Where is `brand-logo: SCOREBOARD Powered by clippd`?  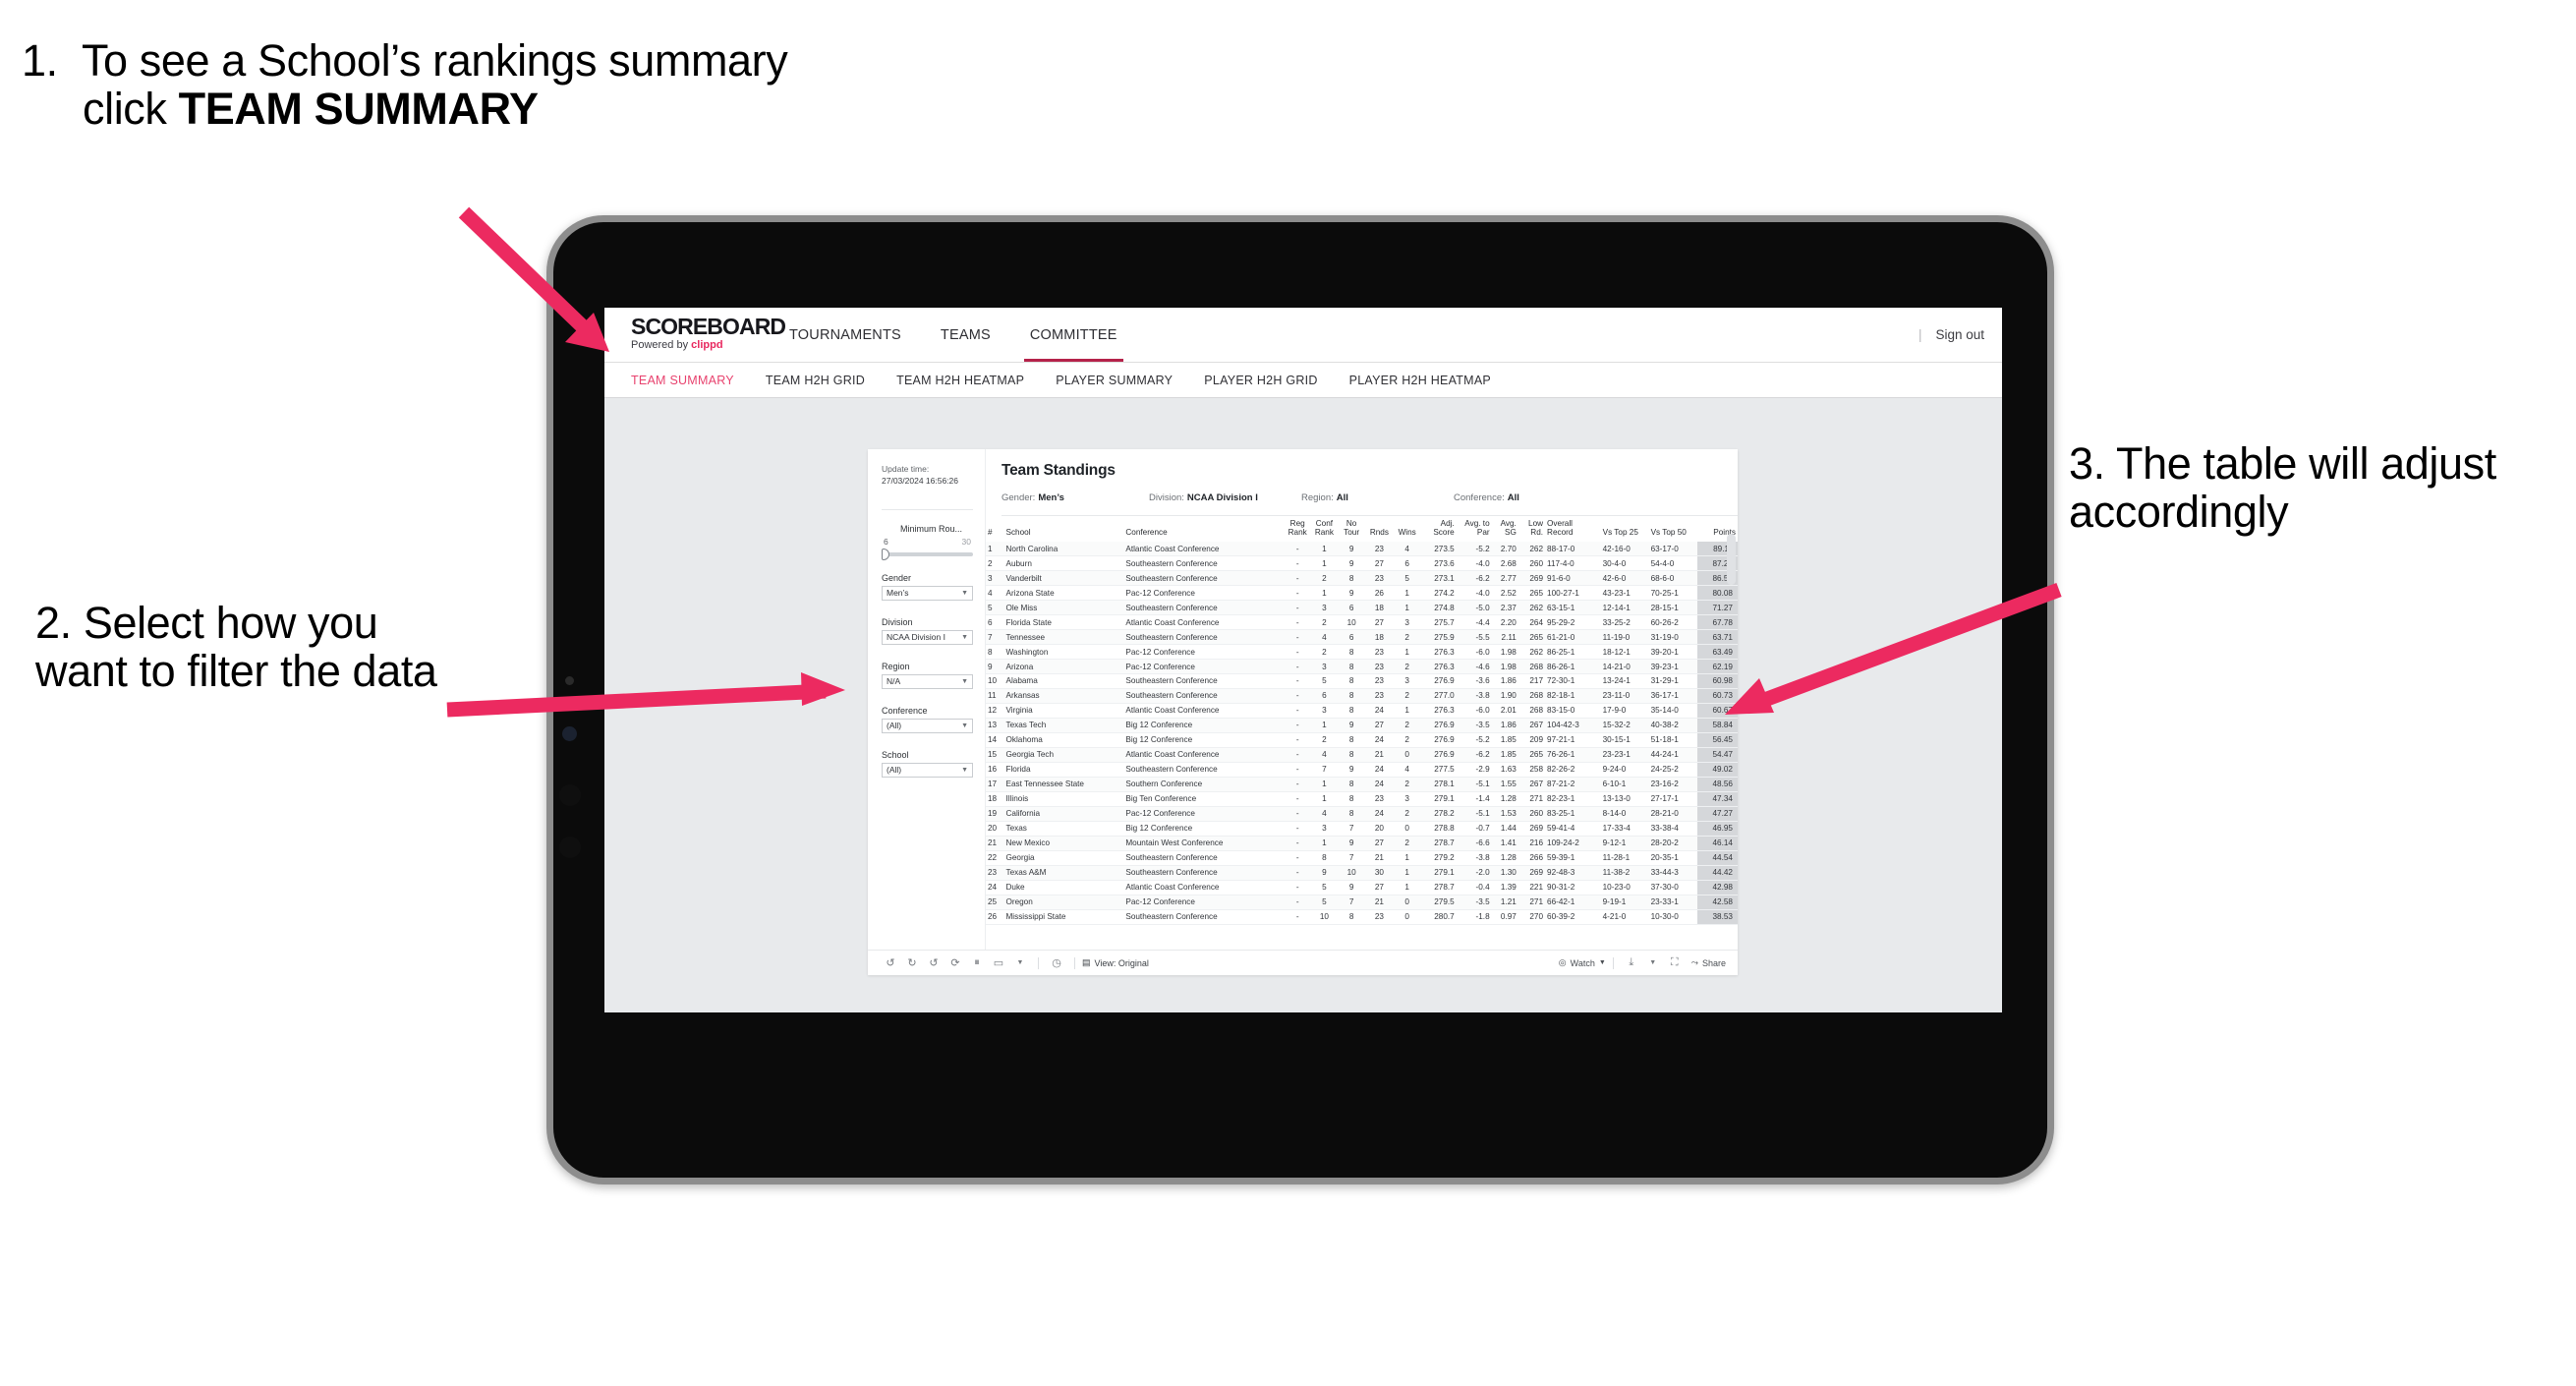 brand-logo: SCOREBOARD Powered by clippd is located at coordinates (695, 335).